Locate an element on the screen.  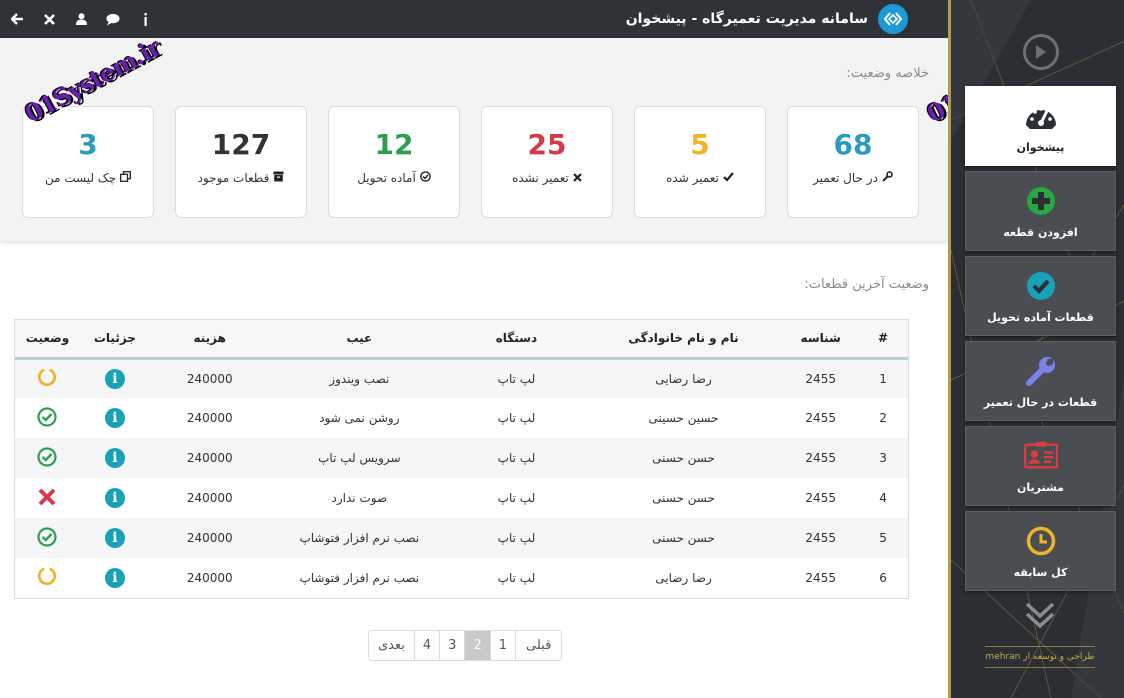
table-row: 4 2455 حسن حسنی لپ تاپ صوت ندارد 240000 i is located at coordinates (461, 498).